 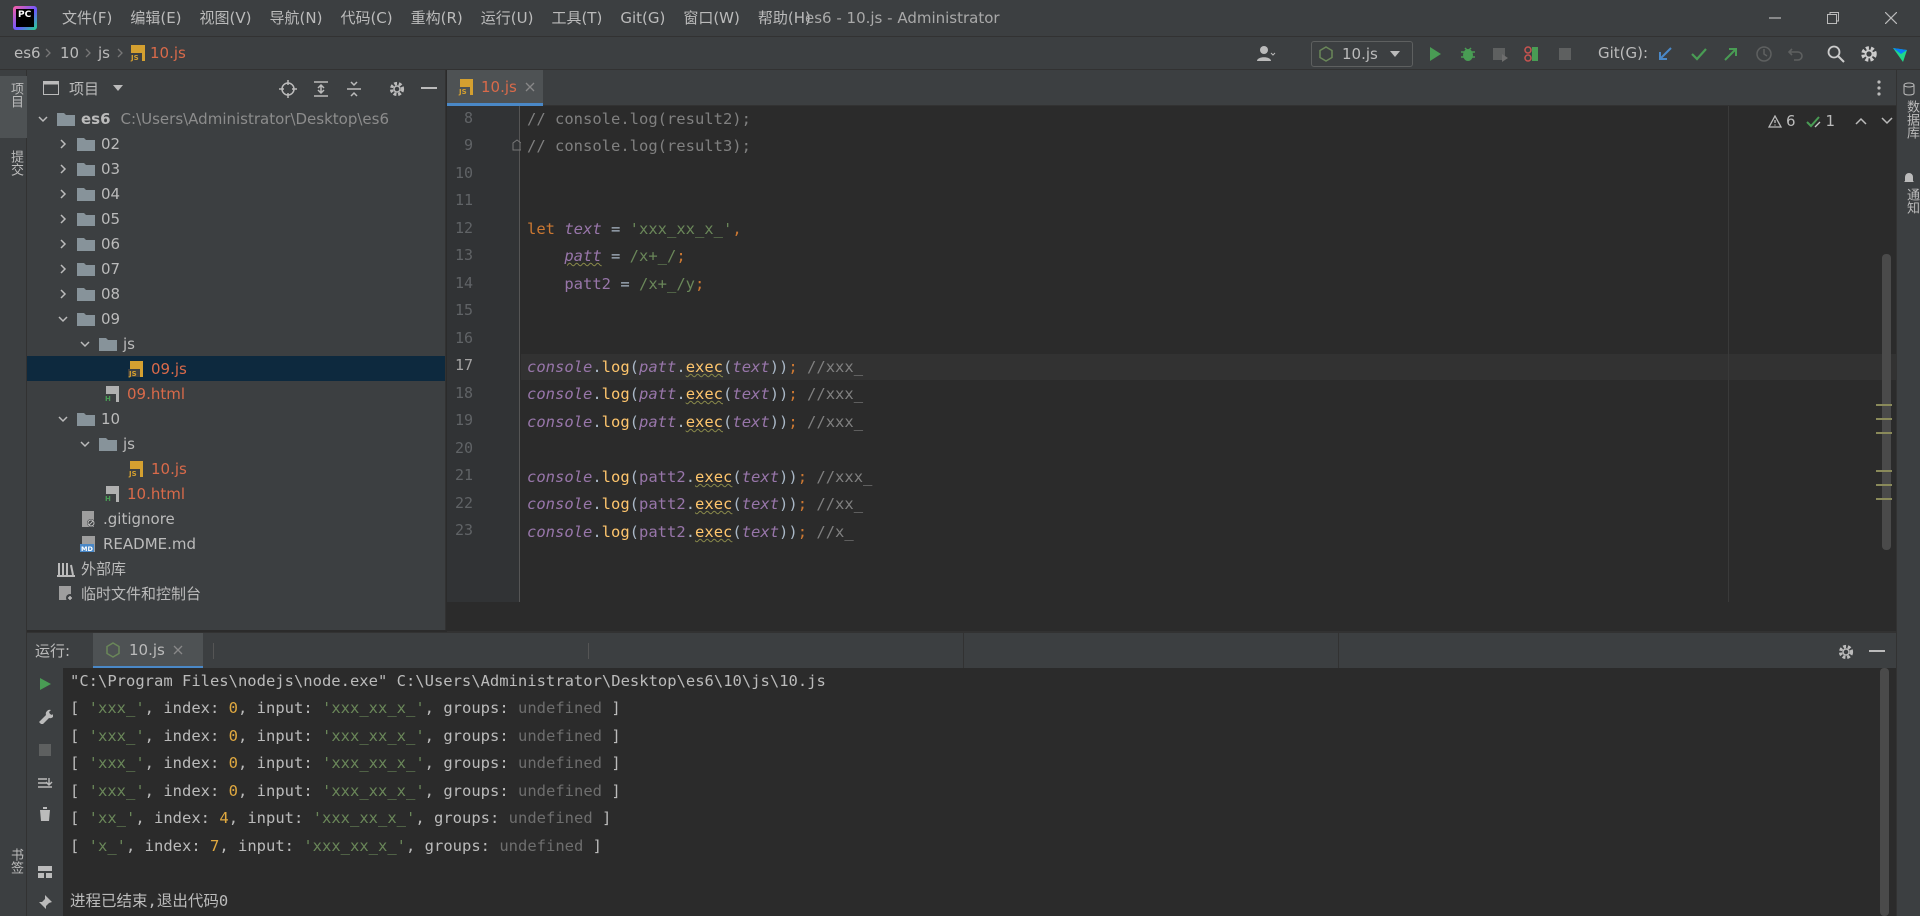 I want to click on coverage-icon, so click(x=1500, y=54).